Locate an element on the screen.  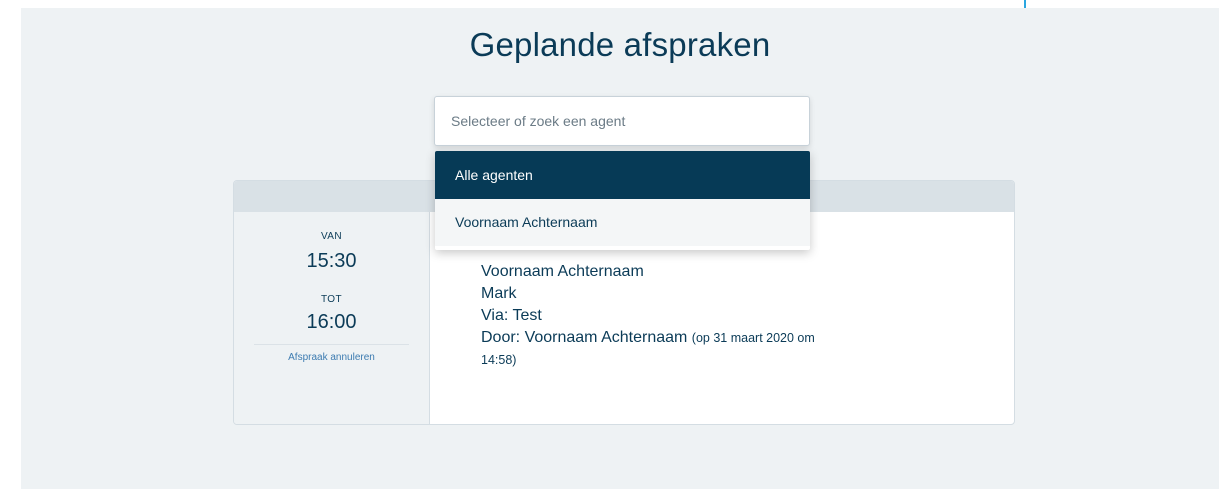
agent-select is located at coordinates (622, 121).